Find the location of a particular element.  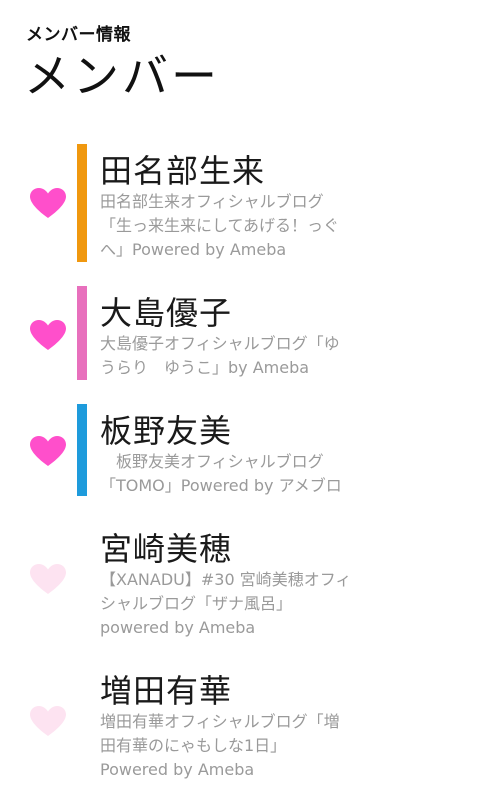

member-blog-title: 板野友美オフィシャルブログ 「TOMO」Powered by アメブロ is located at coordinates (245, 474).